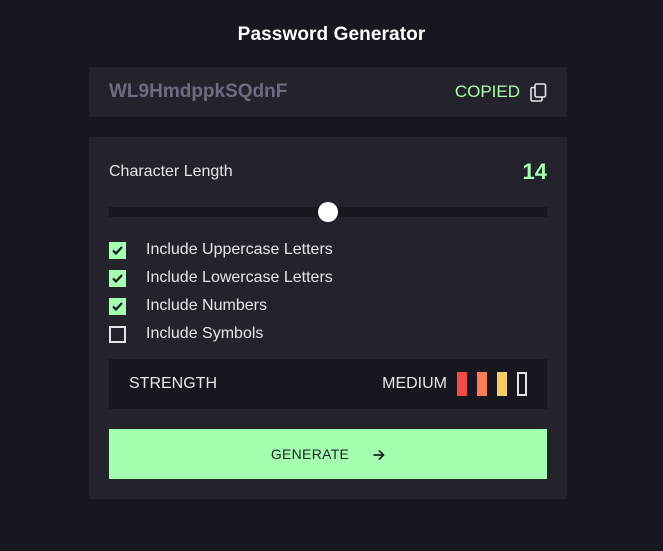 The height and width of the screenshot is (551, 663). Describe the element at coordinates (328, 334) in the screenshot. I see `option-symbols: Include Symbols` at that location.